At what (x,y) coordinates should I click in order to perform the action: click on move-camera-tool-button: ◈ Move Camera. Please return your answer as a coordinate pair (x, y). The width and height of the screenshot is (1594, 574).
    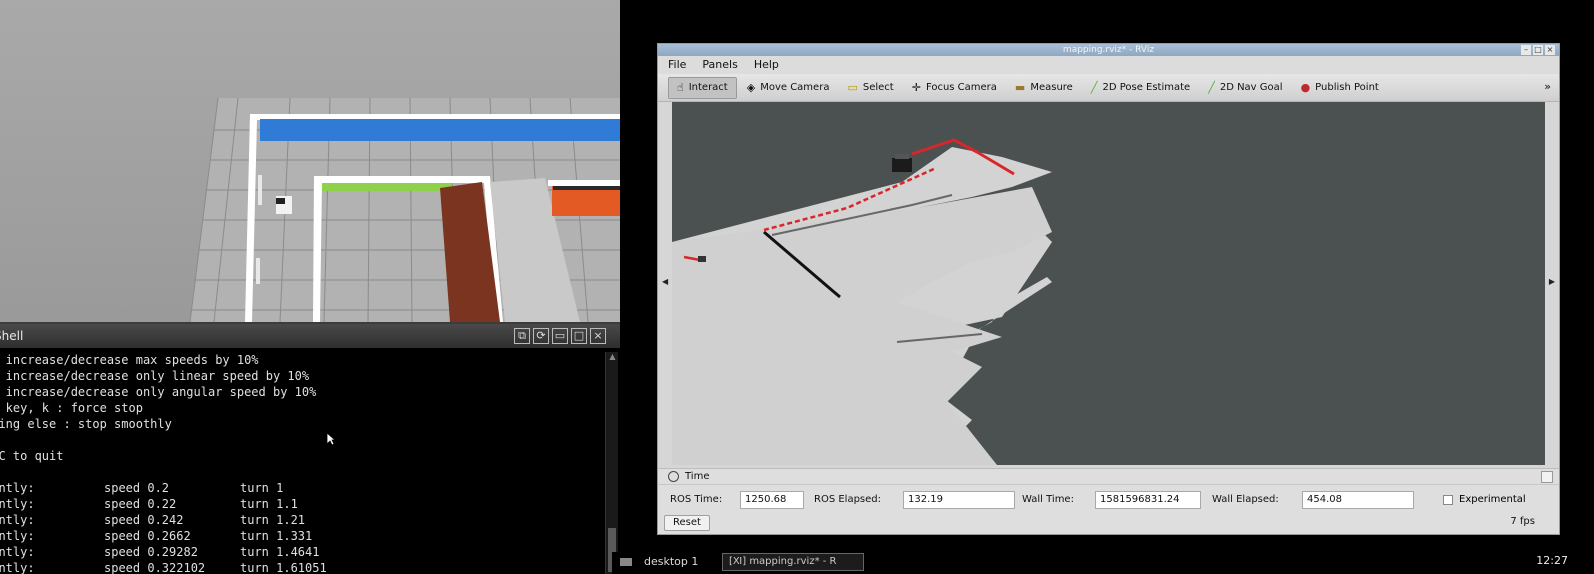
    Looking at the image, I should click on (788, 88).